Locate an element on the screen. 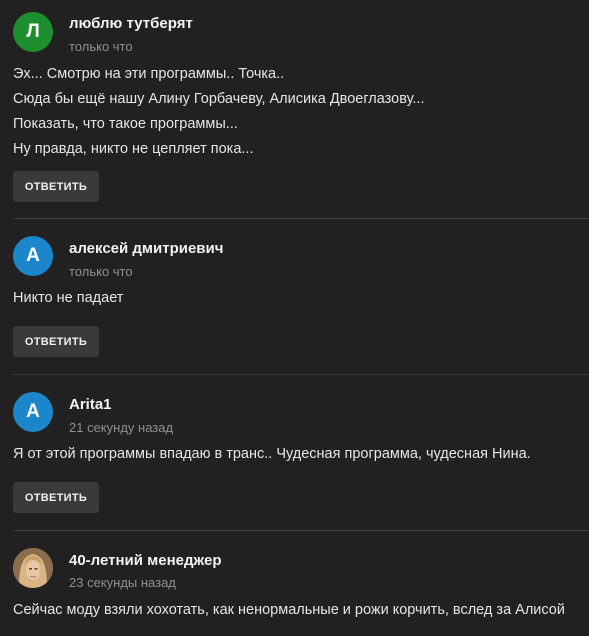  avatar: Л is located at coordinates (33, 32).